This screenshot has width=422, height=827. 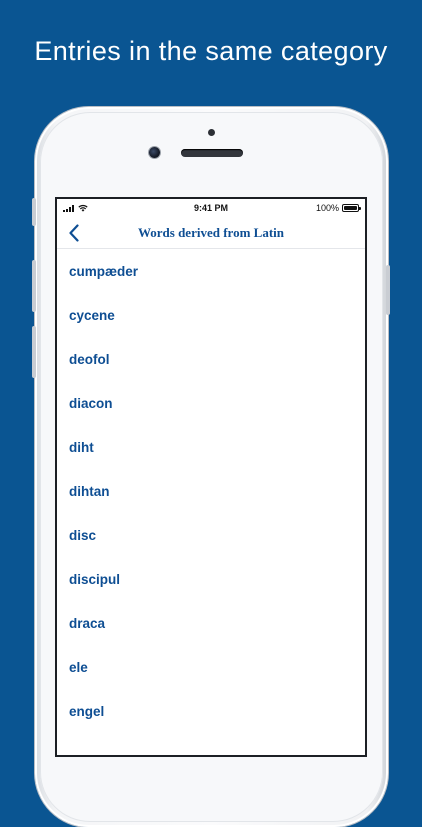 What do you see at coordinates (327, 208) in the screenshot?
I see `battery-percent: 100%` at bounding box center [327, 208].